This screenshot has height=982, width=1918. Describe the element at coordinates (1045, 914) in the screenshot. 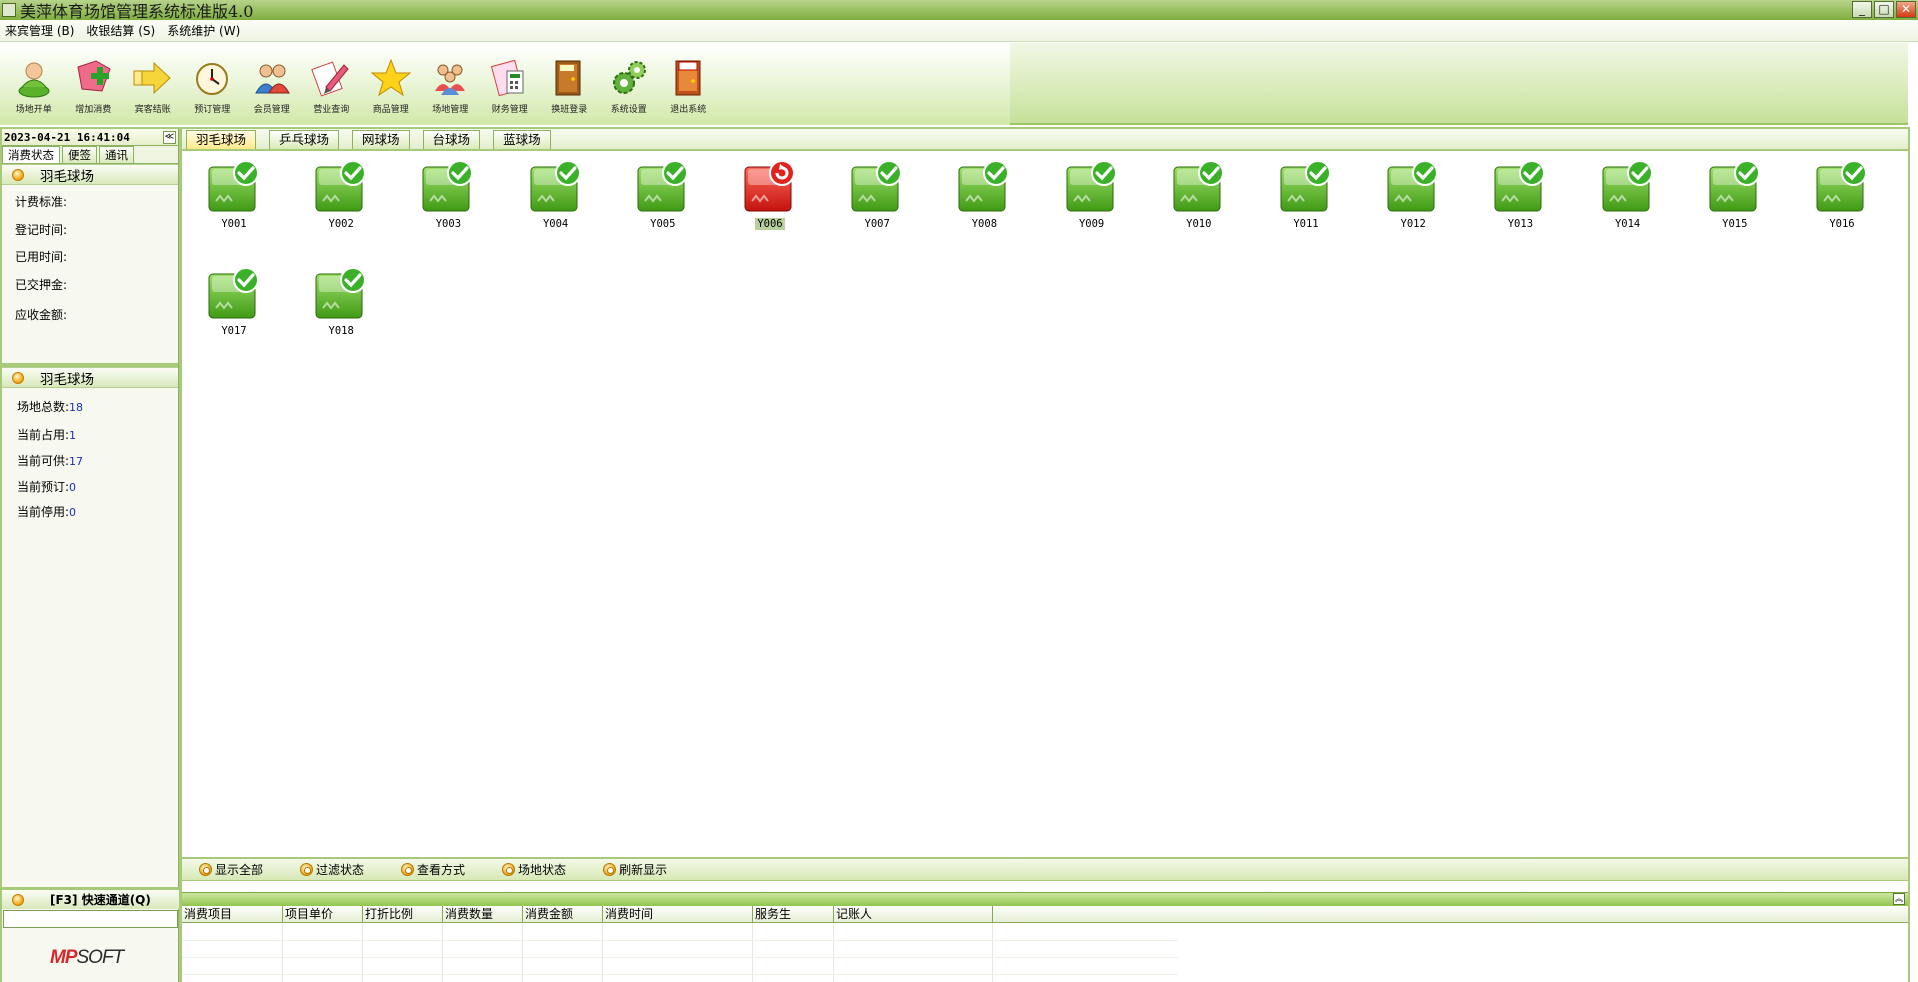

I see `consume-table-header: 消费项目 项目单价 打折比例 消费数量 消费金额 消费时间 服务生 记账人` at that location.